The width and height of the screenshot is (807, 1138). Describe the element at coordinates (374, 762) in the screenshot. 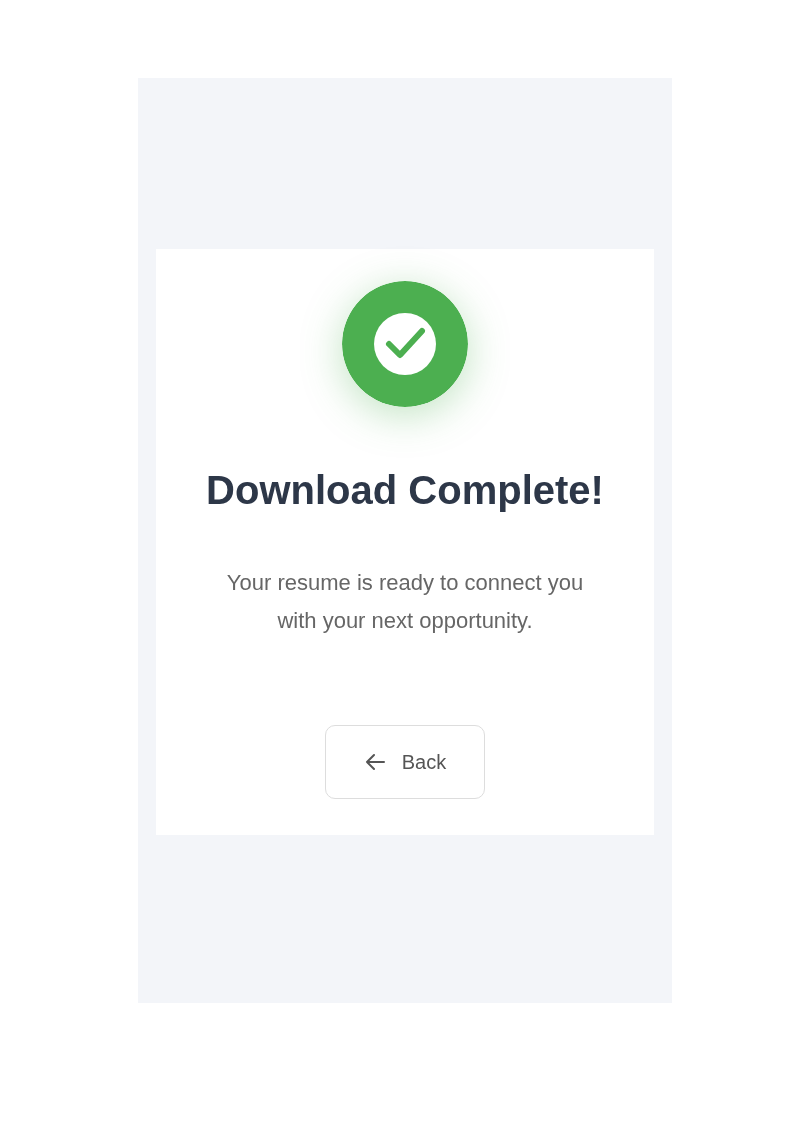

I see `arrow-left-icon` at that location.